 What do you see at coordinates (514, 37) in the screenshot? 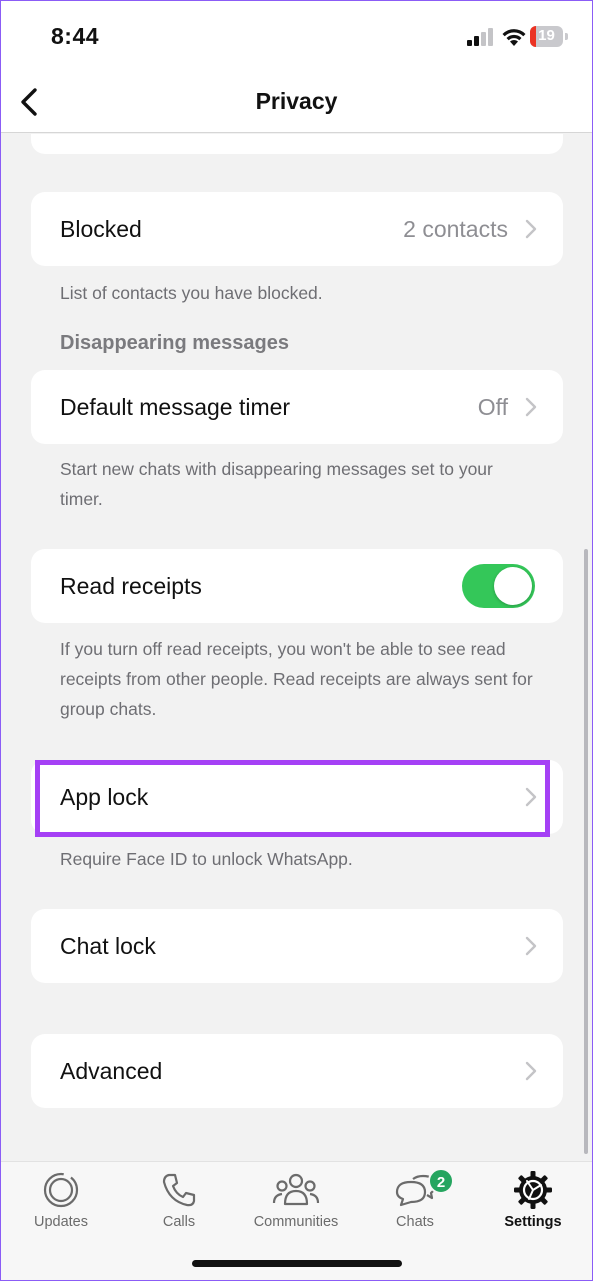
I see `wifi-icon` at bounding box center [514, 37].